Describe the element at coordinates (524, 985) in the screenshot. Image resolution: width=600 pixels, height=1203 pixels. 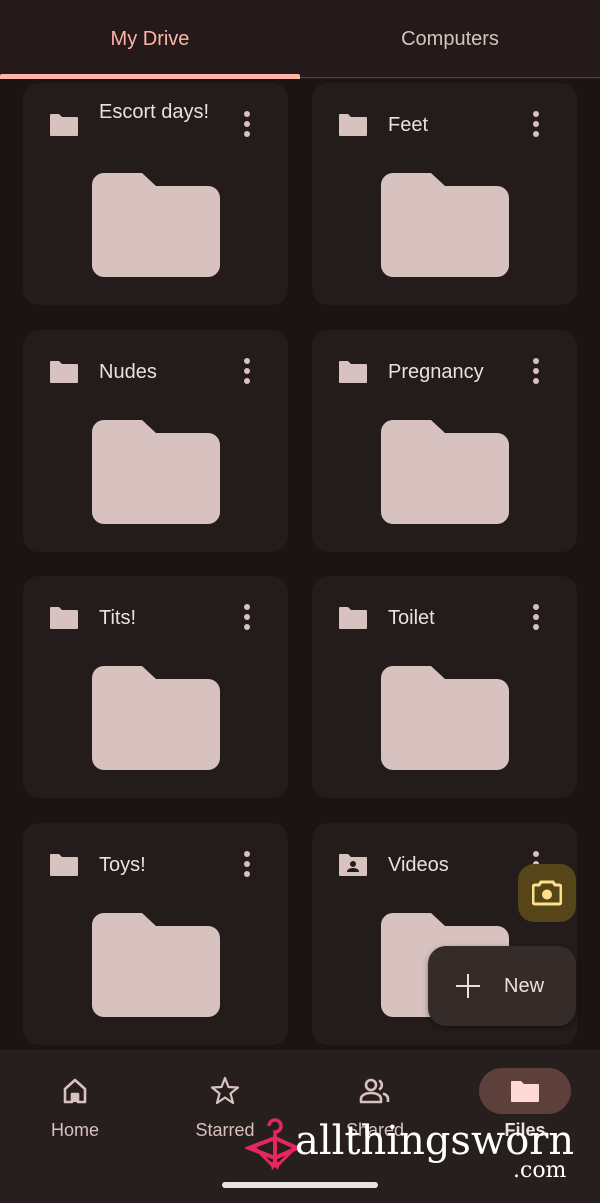
I see `new-button-label: New` at that location.